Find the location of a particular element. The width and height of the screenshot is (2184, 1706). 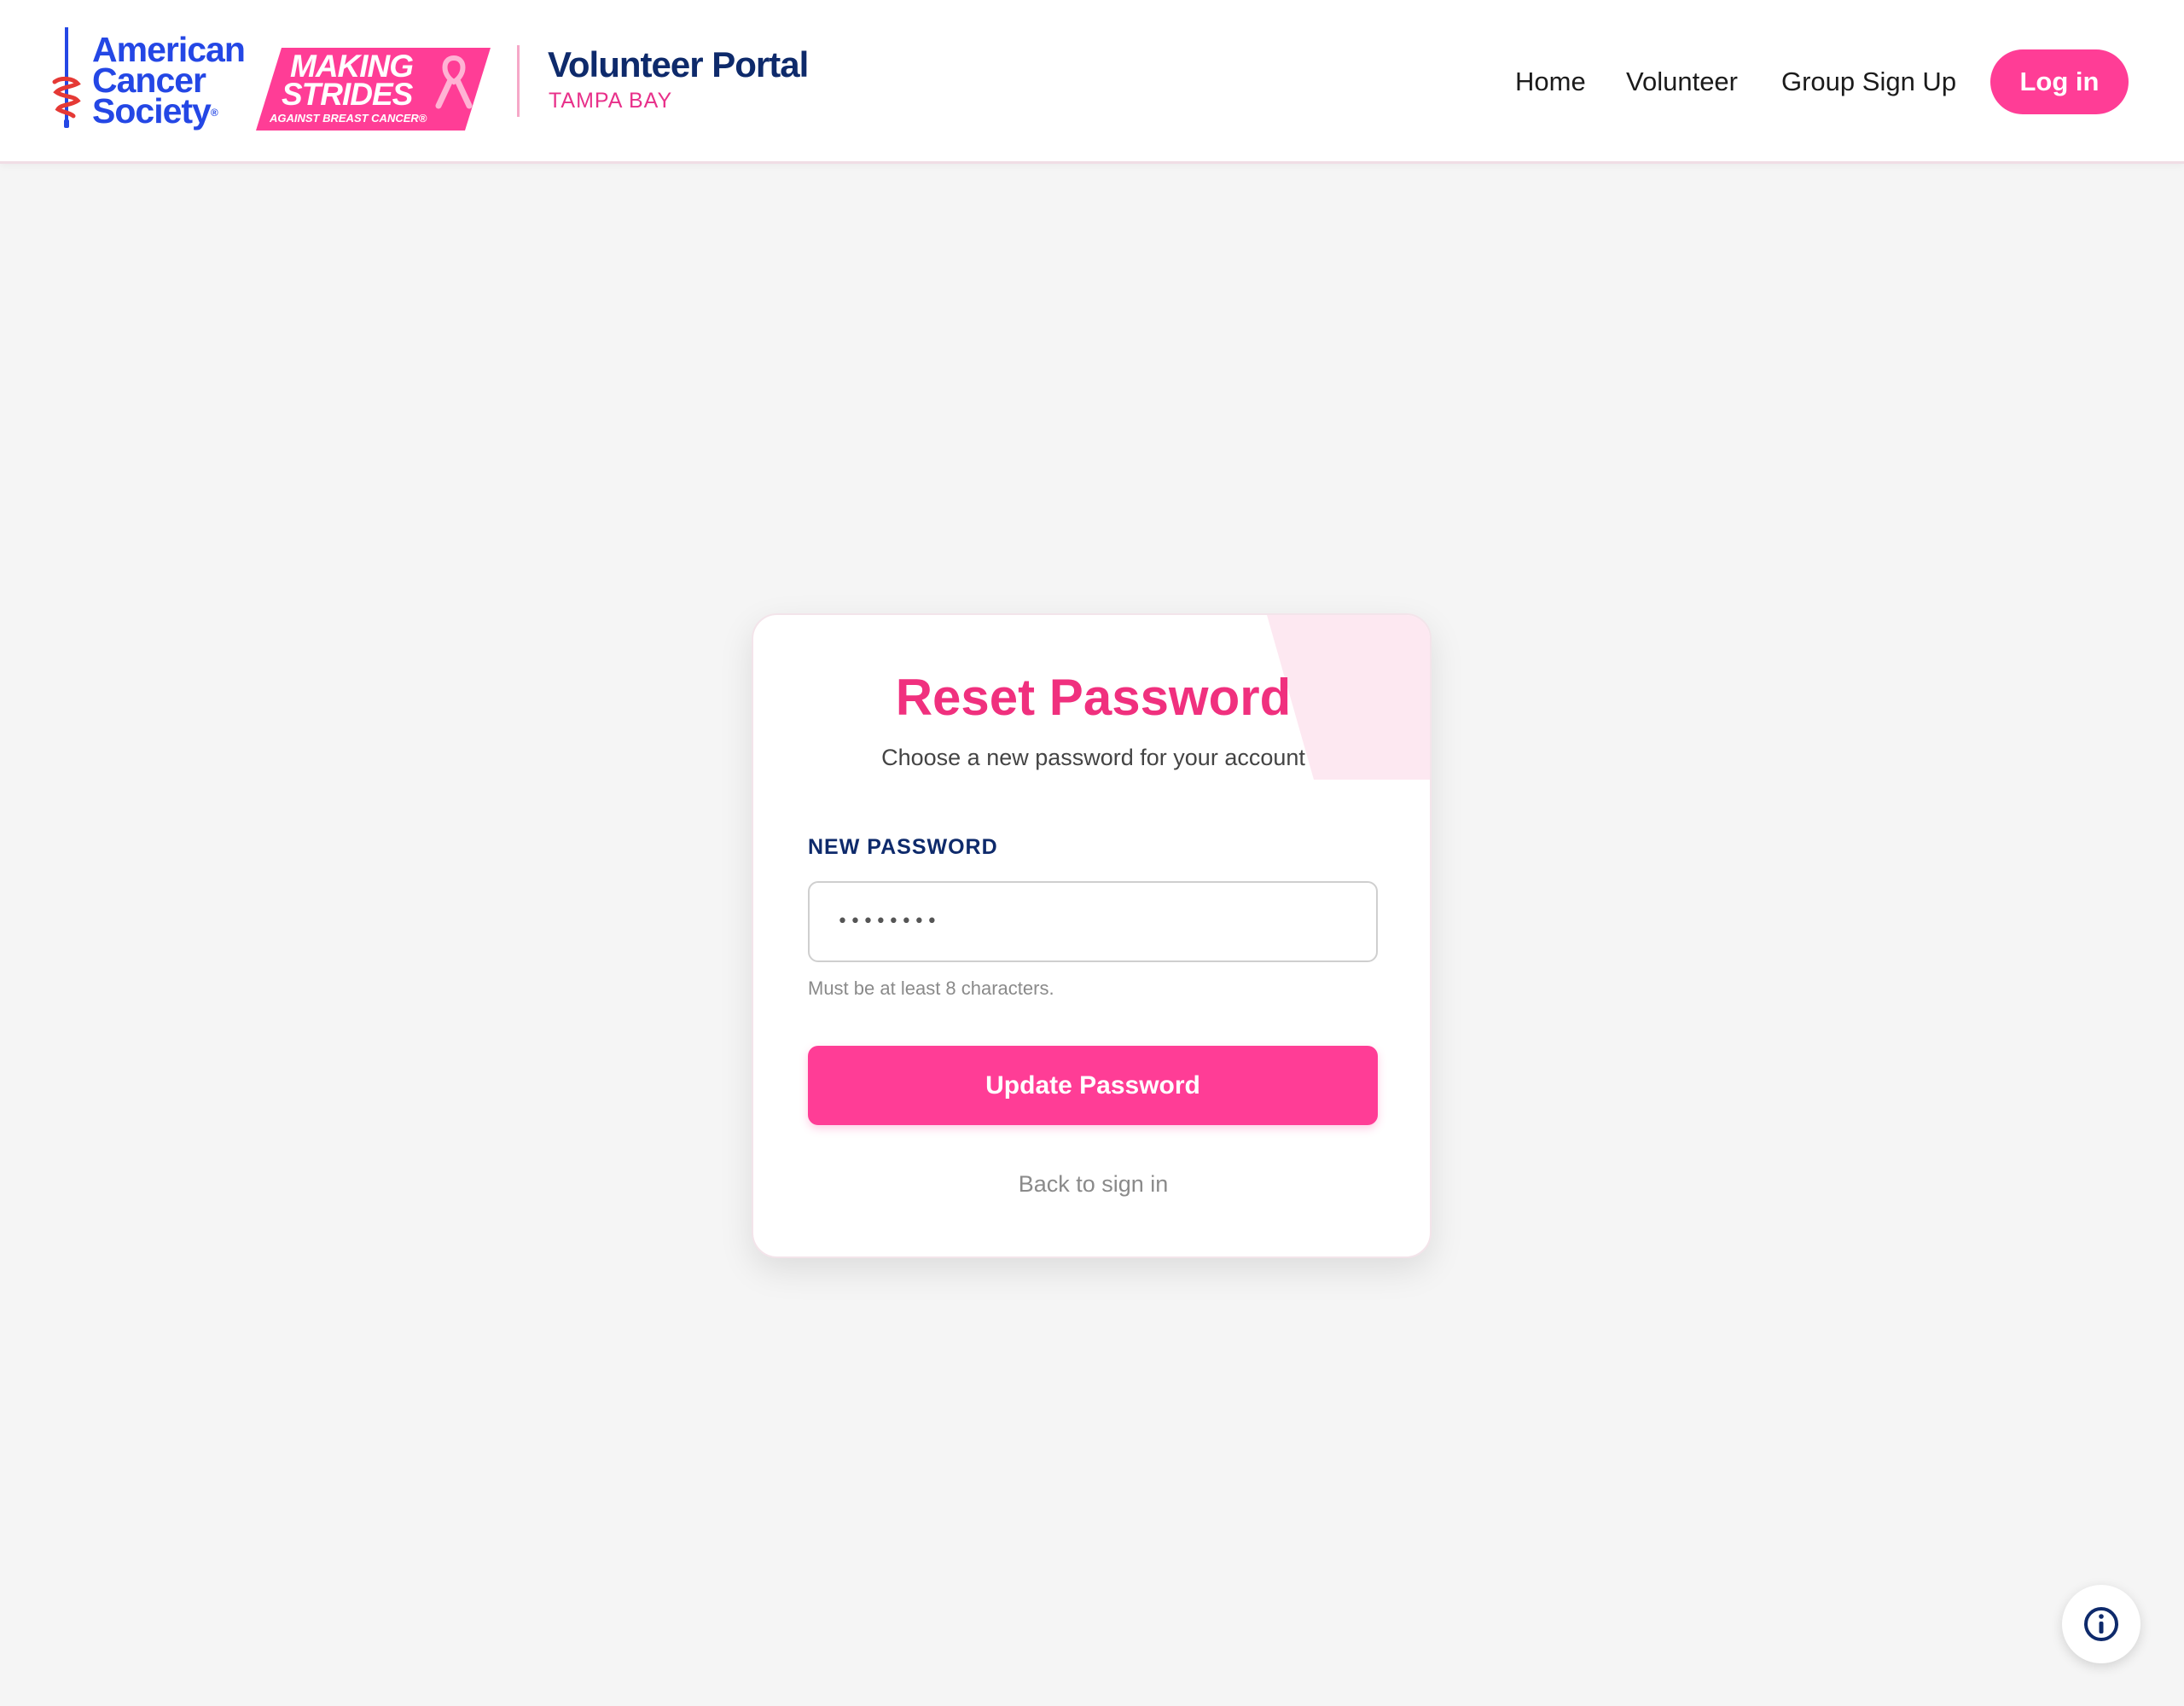

password-helper-text: Must be at least 8 characters. is located at coordinates (931, 988).